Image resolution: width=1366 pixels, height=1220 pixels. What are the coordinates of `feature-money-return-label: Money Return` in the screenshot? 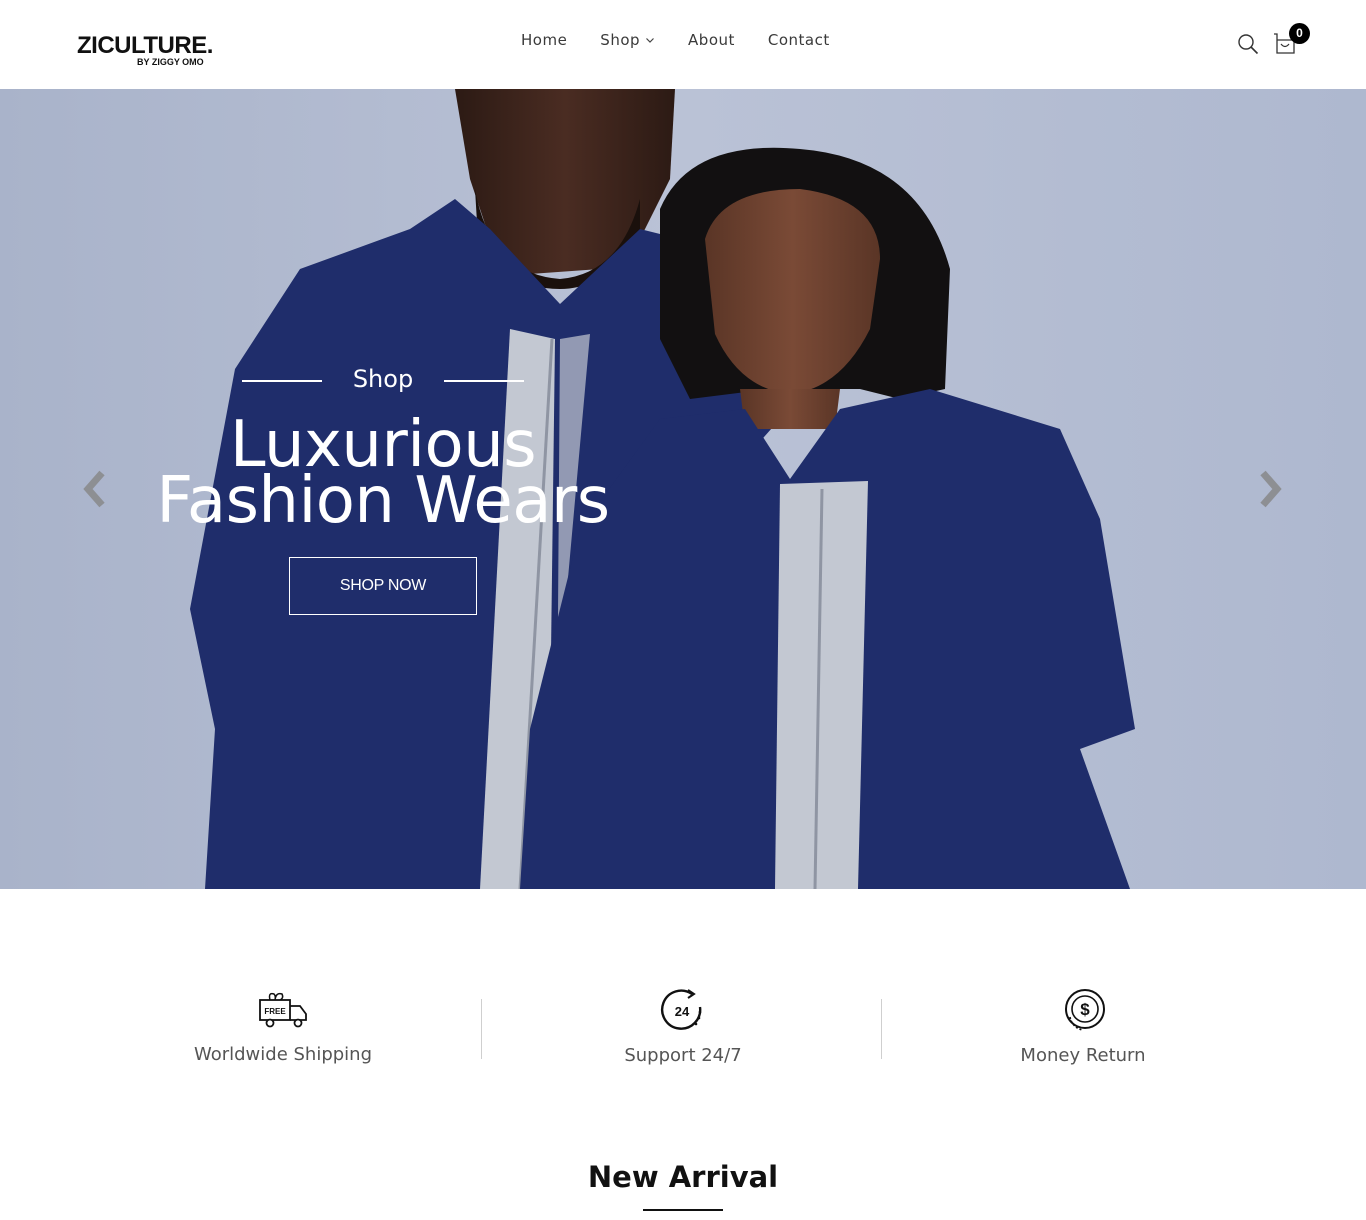 It's located at (1083, 1055).